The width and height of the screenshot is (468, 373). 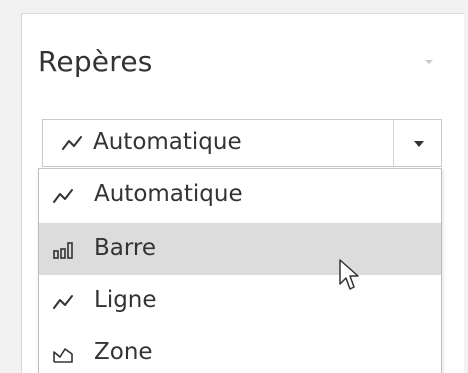 I want to click on mark-type-select-value: Automatique, so click(x=167, y=142).